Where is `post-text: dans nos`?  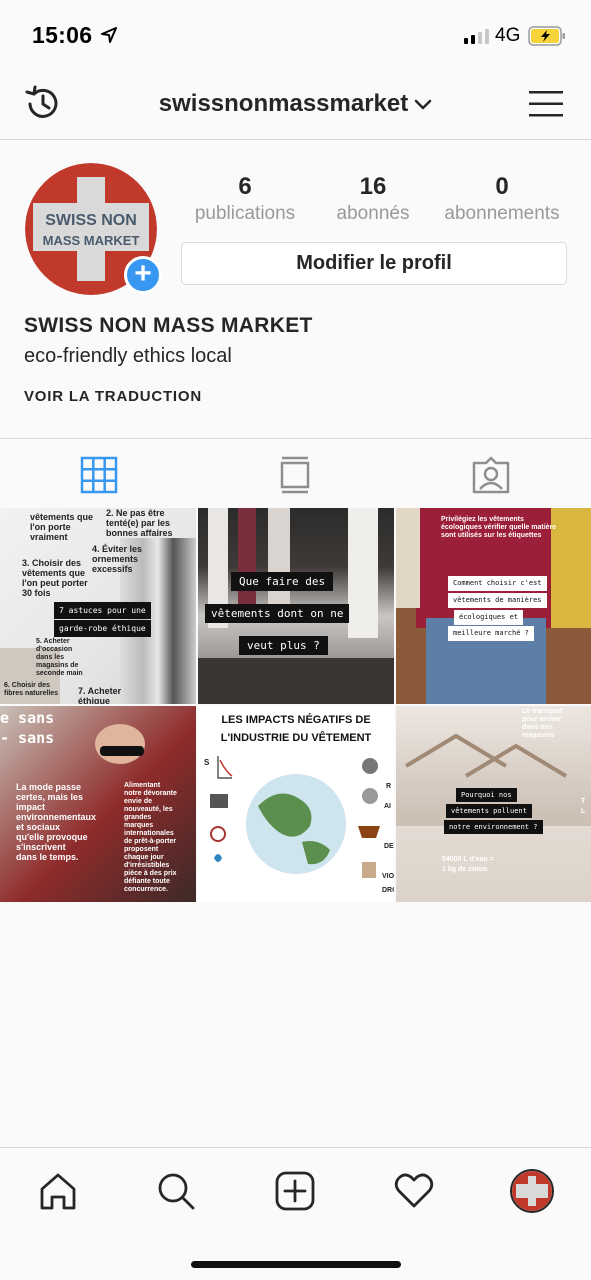 post-text: dans nos is located at coordinates (537, 727).